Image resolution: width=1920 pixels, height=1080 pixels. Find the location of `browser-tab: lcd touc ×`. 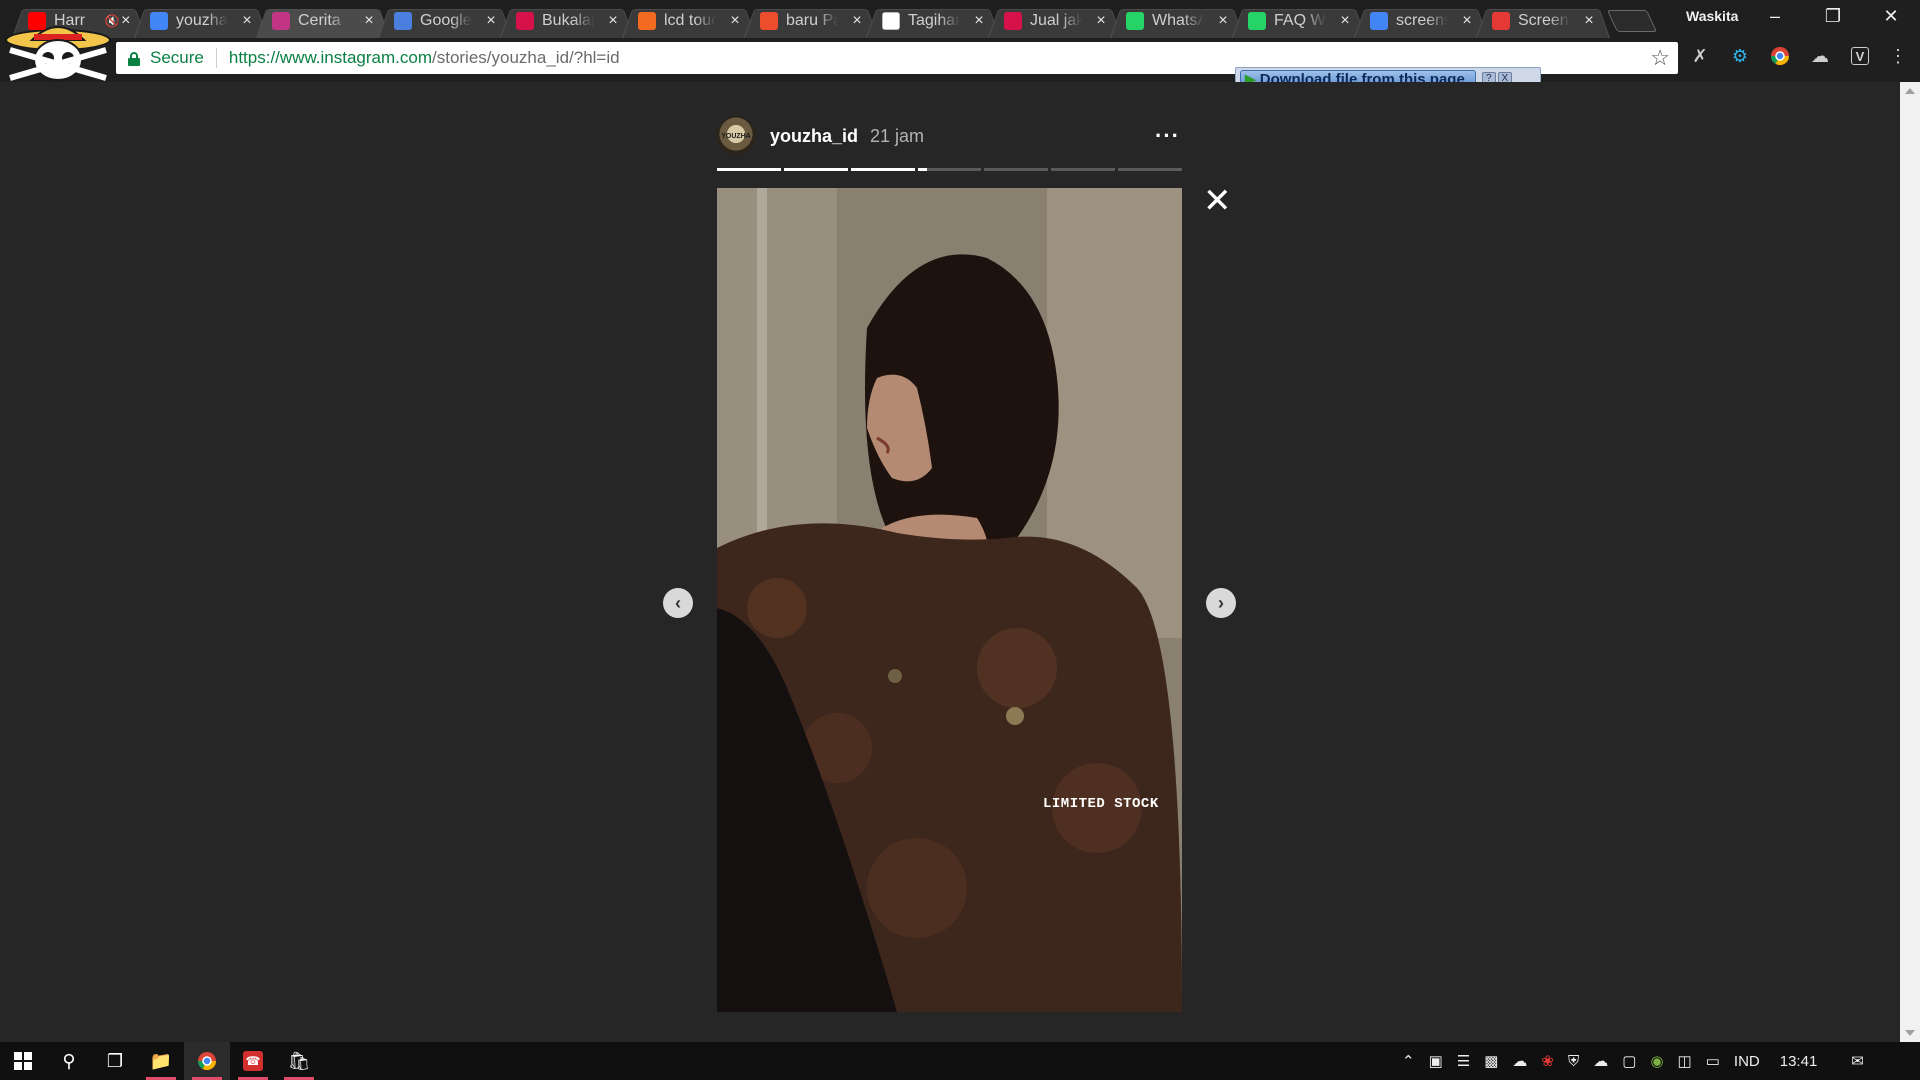

browser-tab: lcd touc × is located at coordinates (689, 20).